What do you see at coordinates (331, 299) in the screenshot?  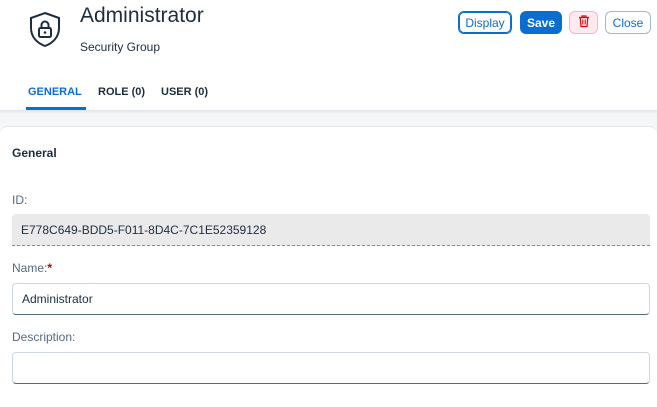 I see `name-input: Administrator` at bounding box center [331, 299].